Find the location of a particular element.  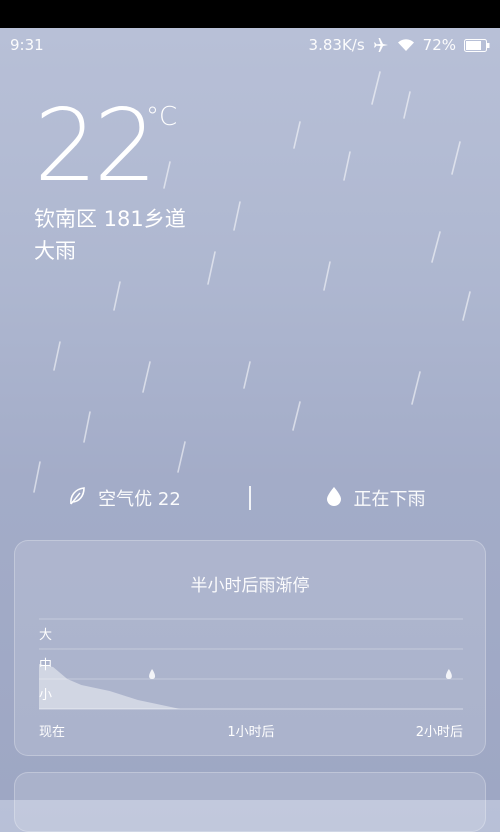

leaf-icon is located at coordinates (77, 498).